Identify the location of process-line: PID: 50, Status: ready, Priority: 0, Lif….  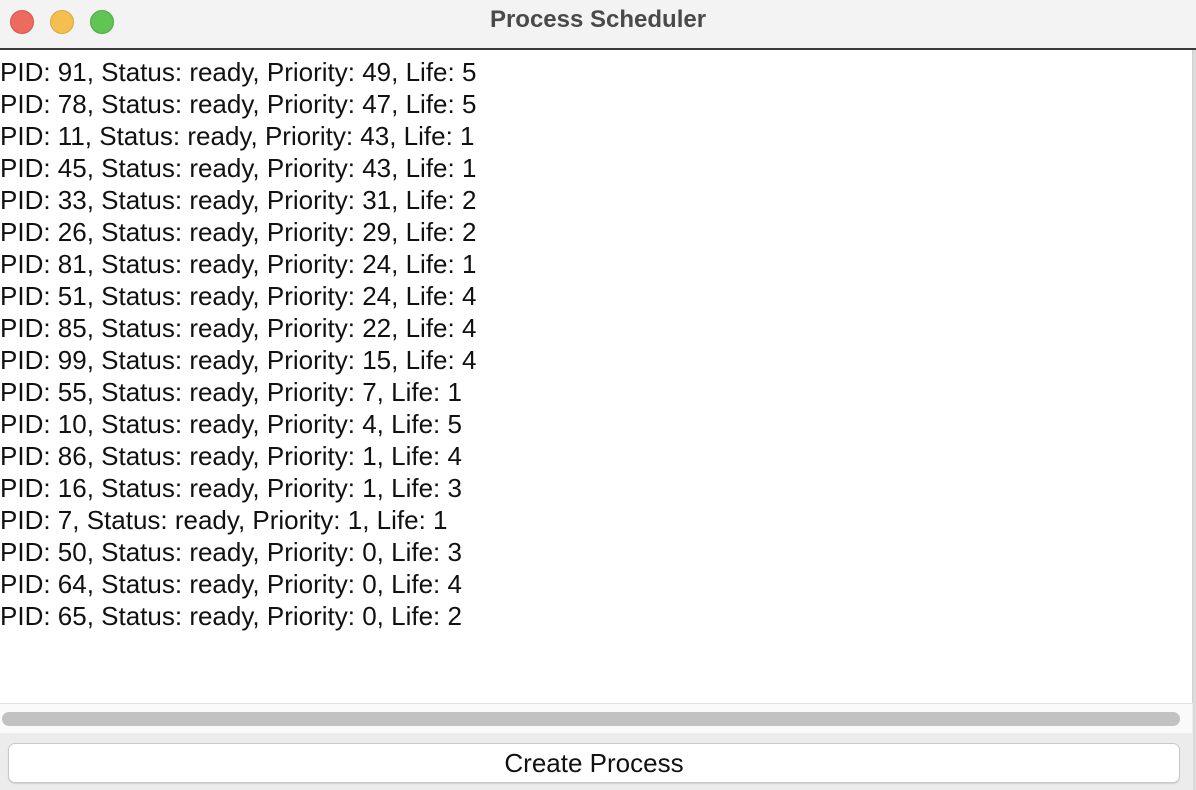
(231, 552).